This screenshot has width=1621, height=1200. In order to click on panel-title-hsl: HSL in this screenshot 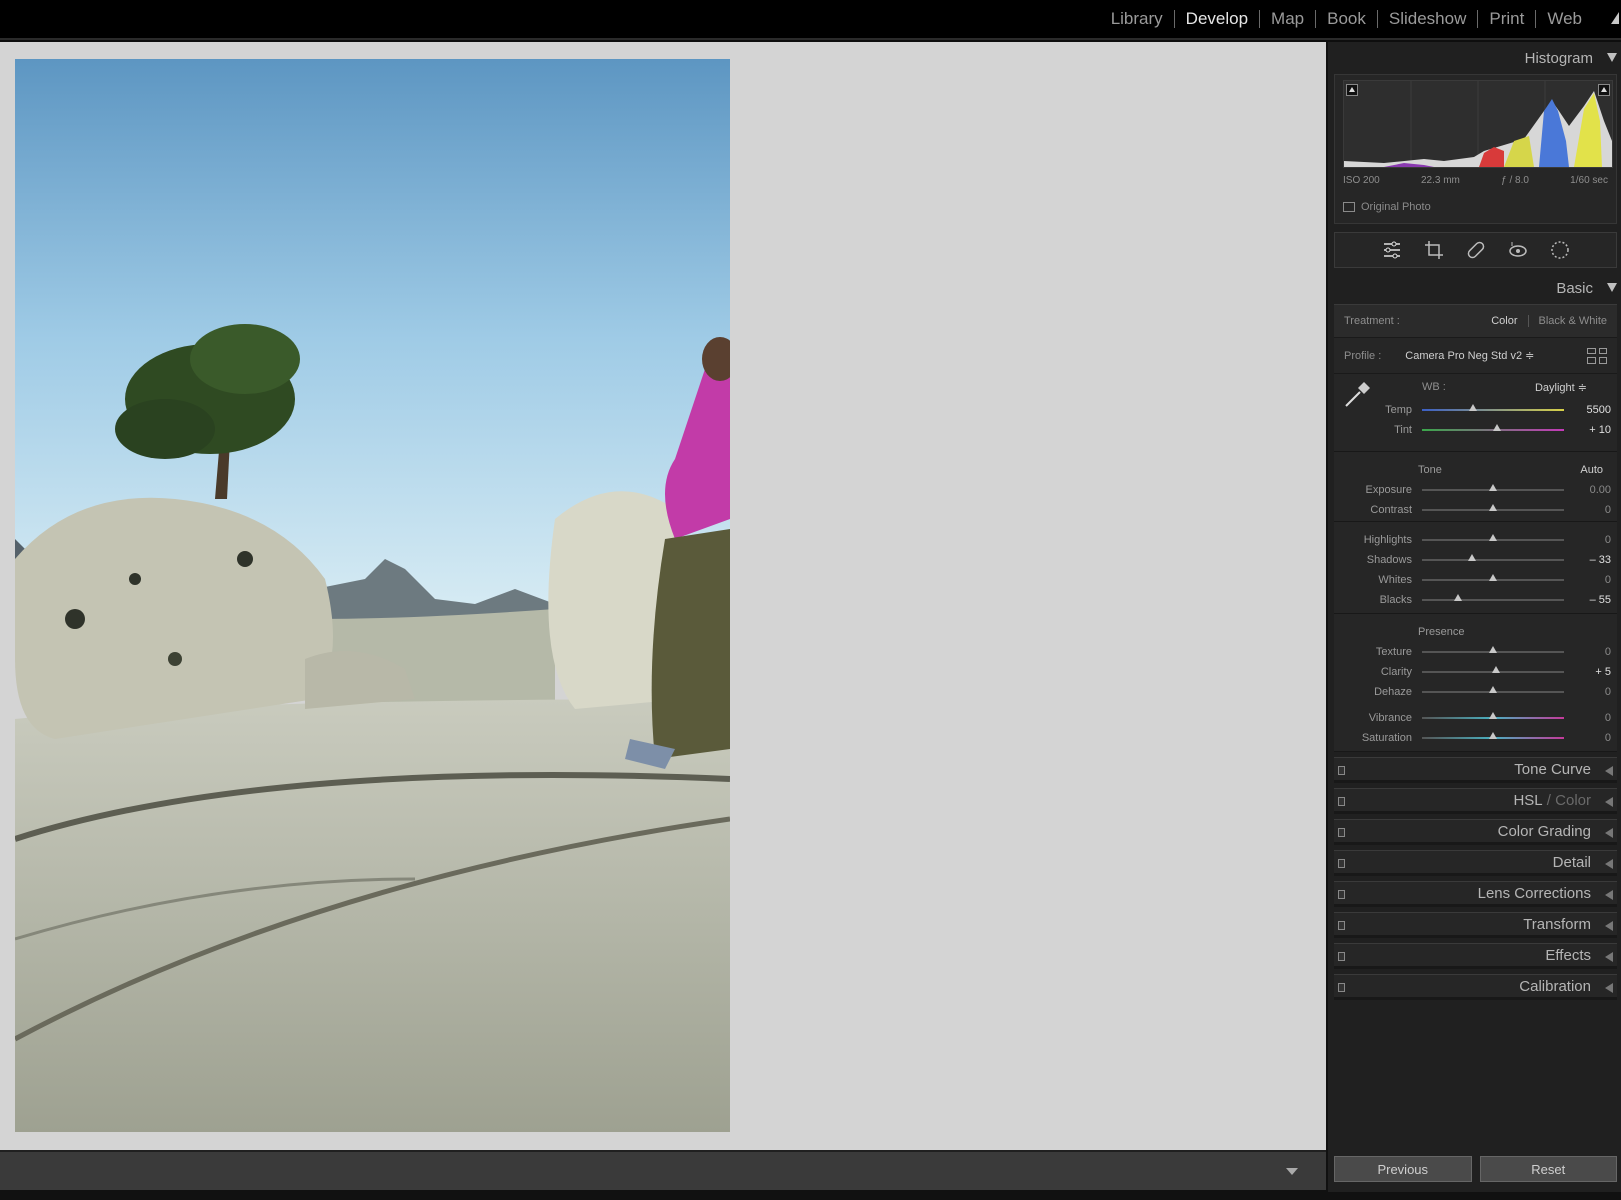, I will do `click(1527, 800)`.